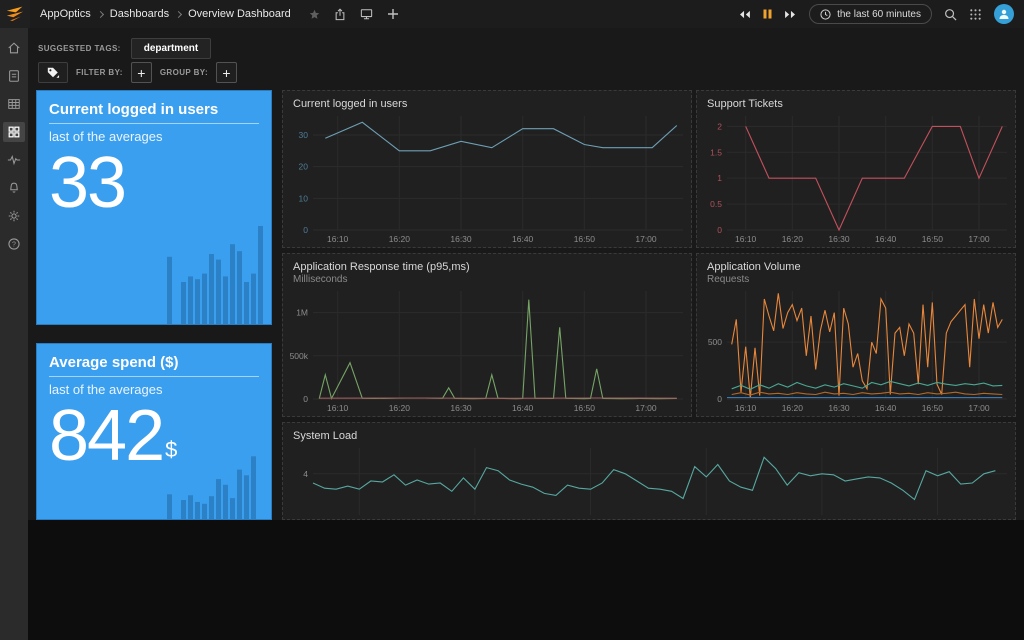 Image resolution: width=1024 pixels, height=640 pixels. I want to click on tile-title: Average spend ($), so click(154, 365).